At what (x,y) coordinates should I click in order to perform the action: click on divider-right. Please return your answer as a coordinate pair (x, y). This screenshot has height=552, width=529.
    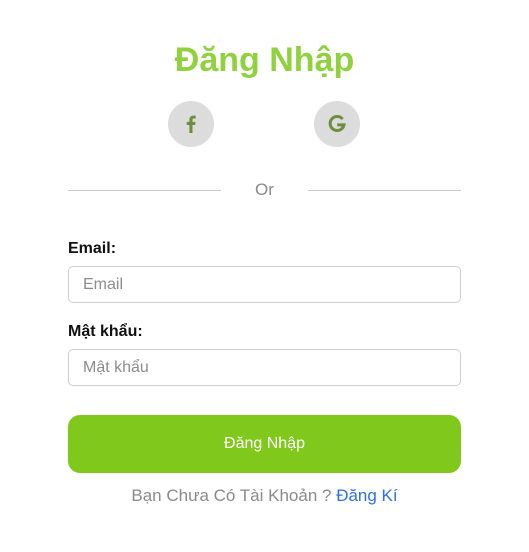
    Looking at the image, I should click on (384, 190).